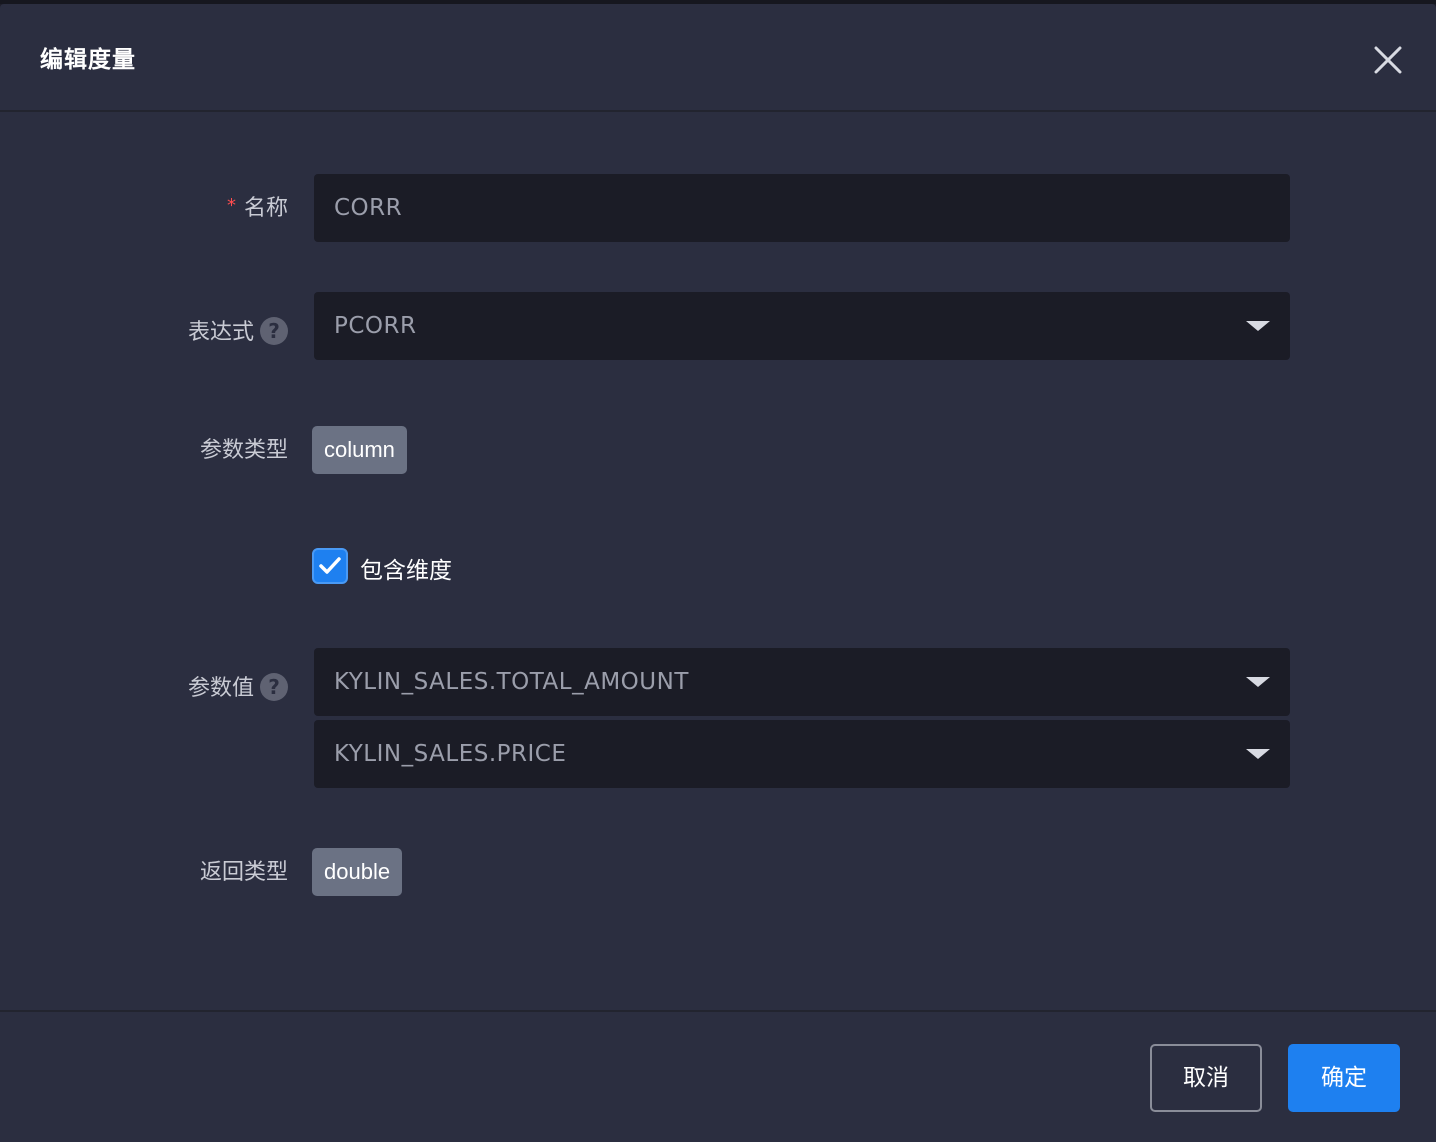  I want to click on param-value-label: 参数值, so click(220, 688).